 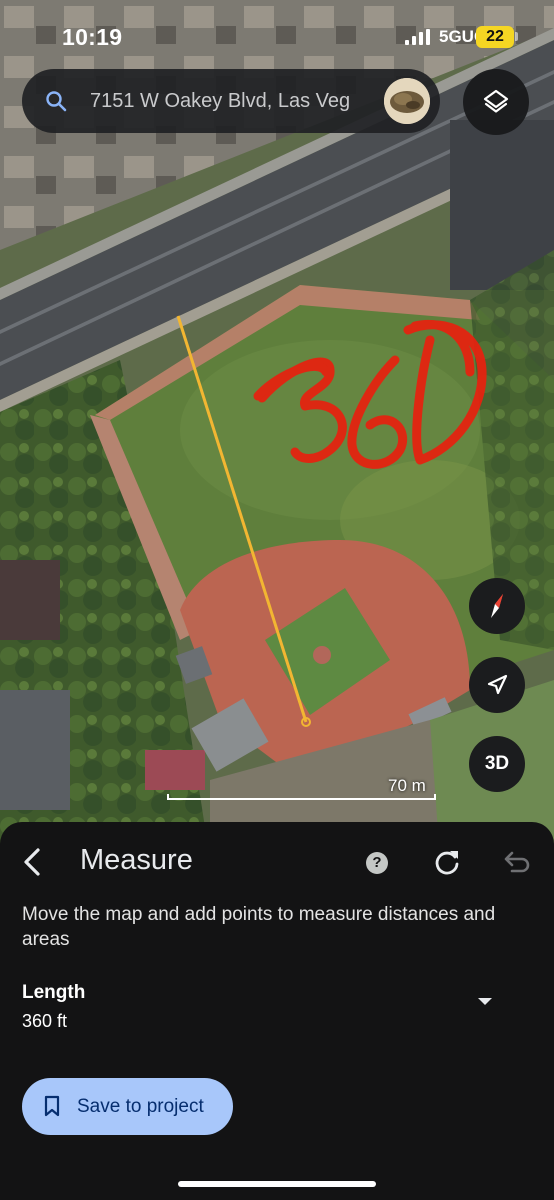 What do you see at coordinates (34, 862) in the screenshot?
I see `back-arrow-icon` at bounding box center [34, 862].